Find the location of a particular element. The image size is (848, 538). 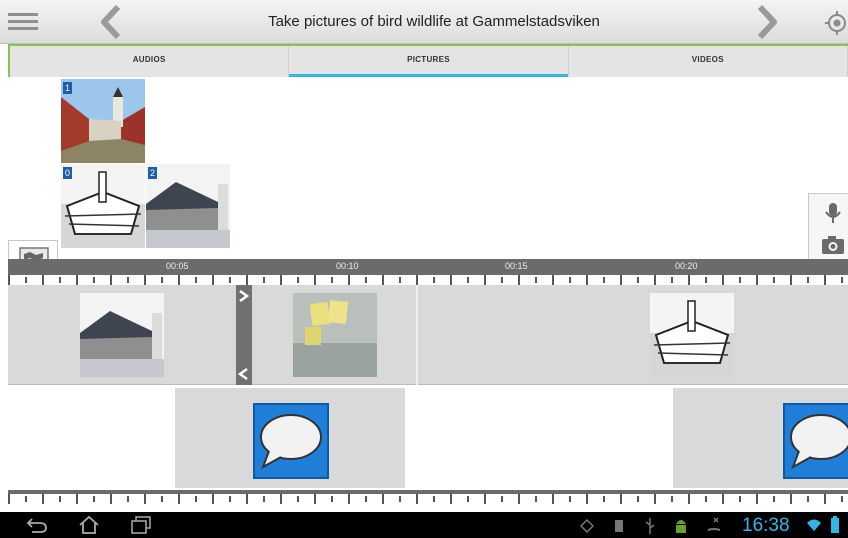

picture-index-badge: 0 is located at coordinates (67, 173).